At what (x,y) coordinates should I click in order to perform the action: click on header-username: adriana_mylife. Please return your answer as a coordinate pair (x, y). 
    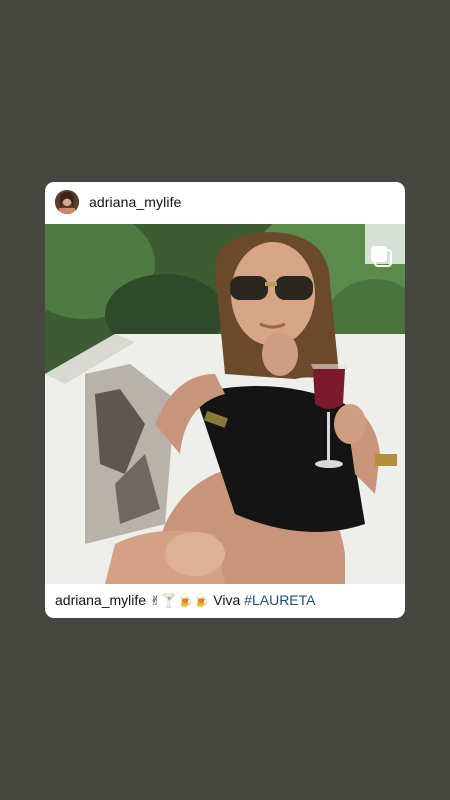
    Looking at the image, I should click on (135, 202).